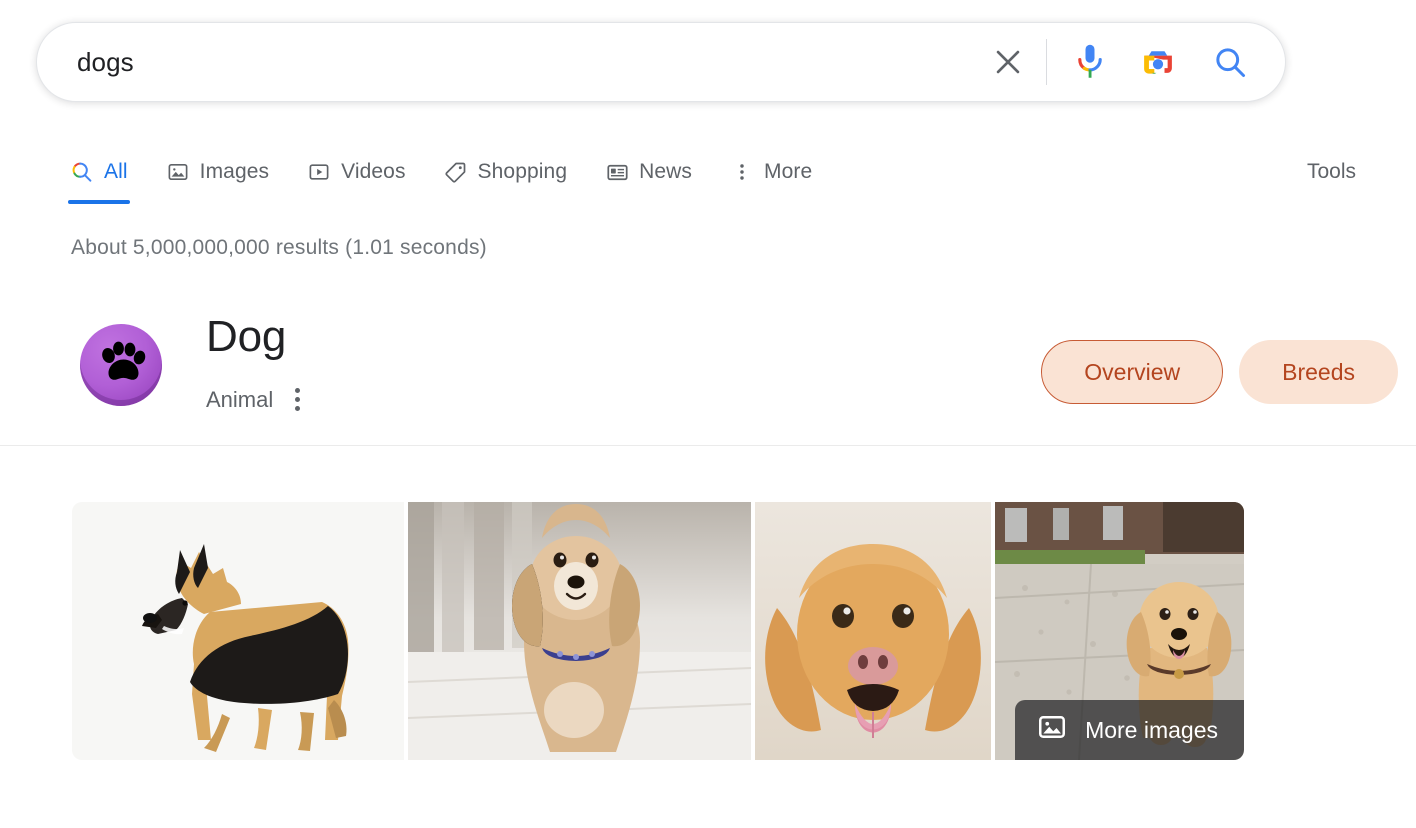 The height and width of the screenshot is (828, 1416). Describe the element at coordinates (99, 176) in the screenshot. I see `tab-all: All` at that location.